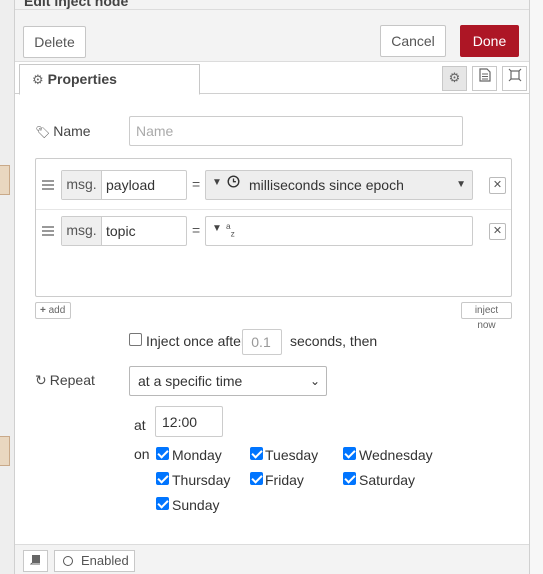  What do you see at coordinates (314, 381) in the screenshot?
I see `chevron-down-icon: ⌄` at bounding box center [314, 381].